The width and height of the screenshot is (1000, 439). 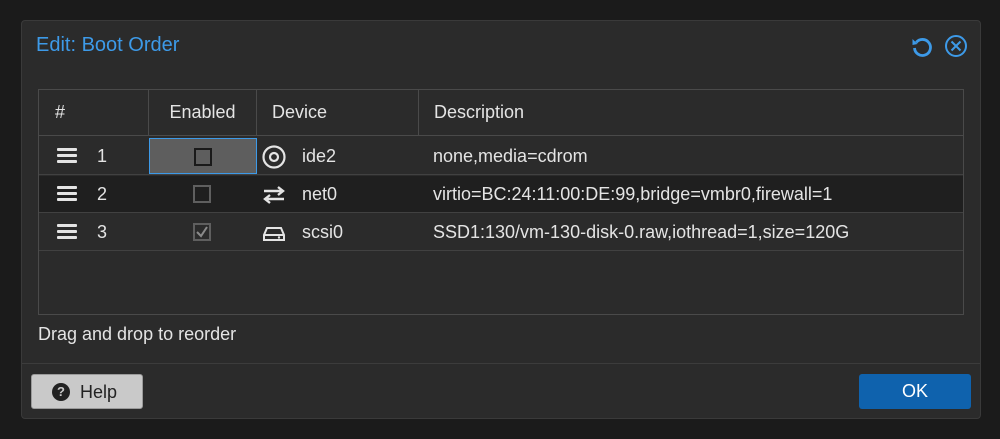 What do you see at coordinates (691, 112) in the screenshot?
I see `column-header-description: Description` at bounding box center [691, 112].